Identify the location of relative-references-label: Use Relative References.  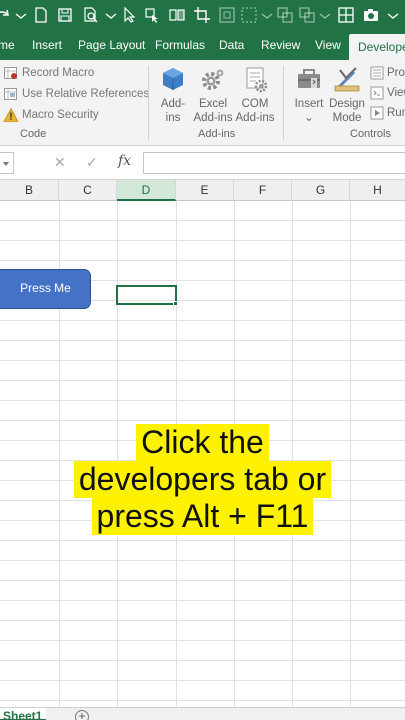
(86, 94).